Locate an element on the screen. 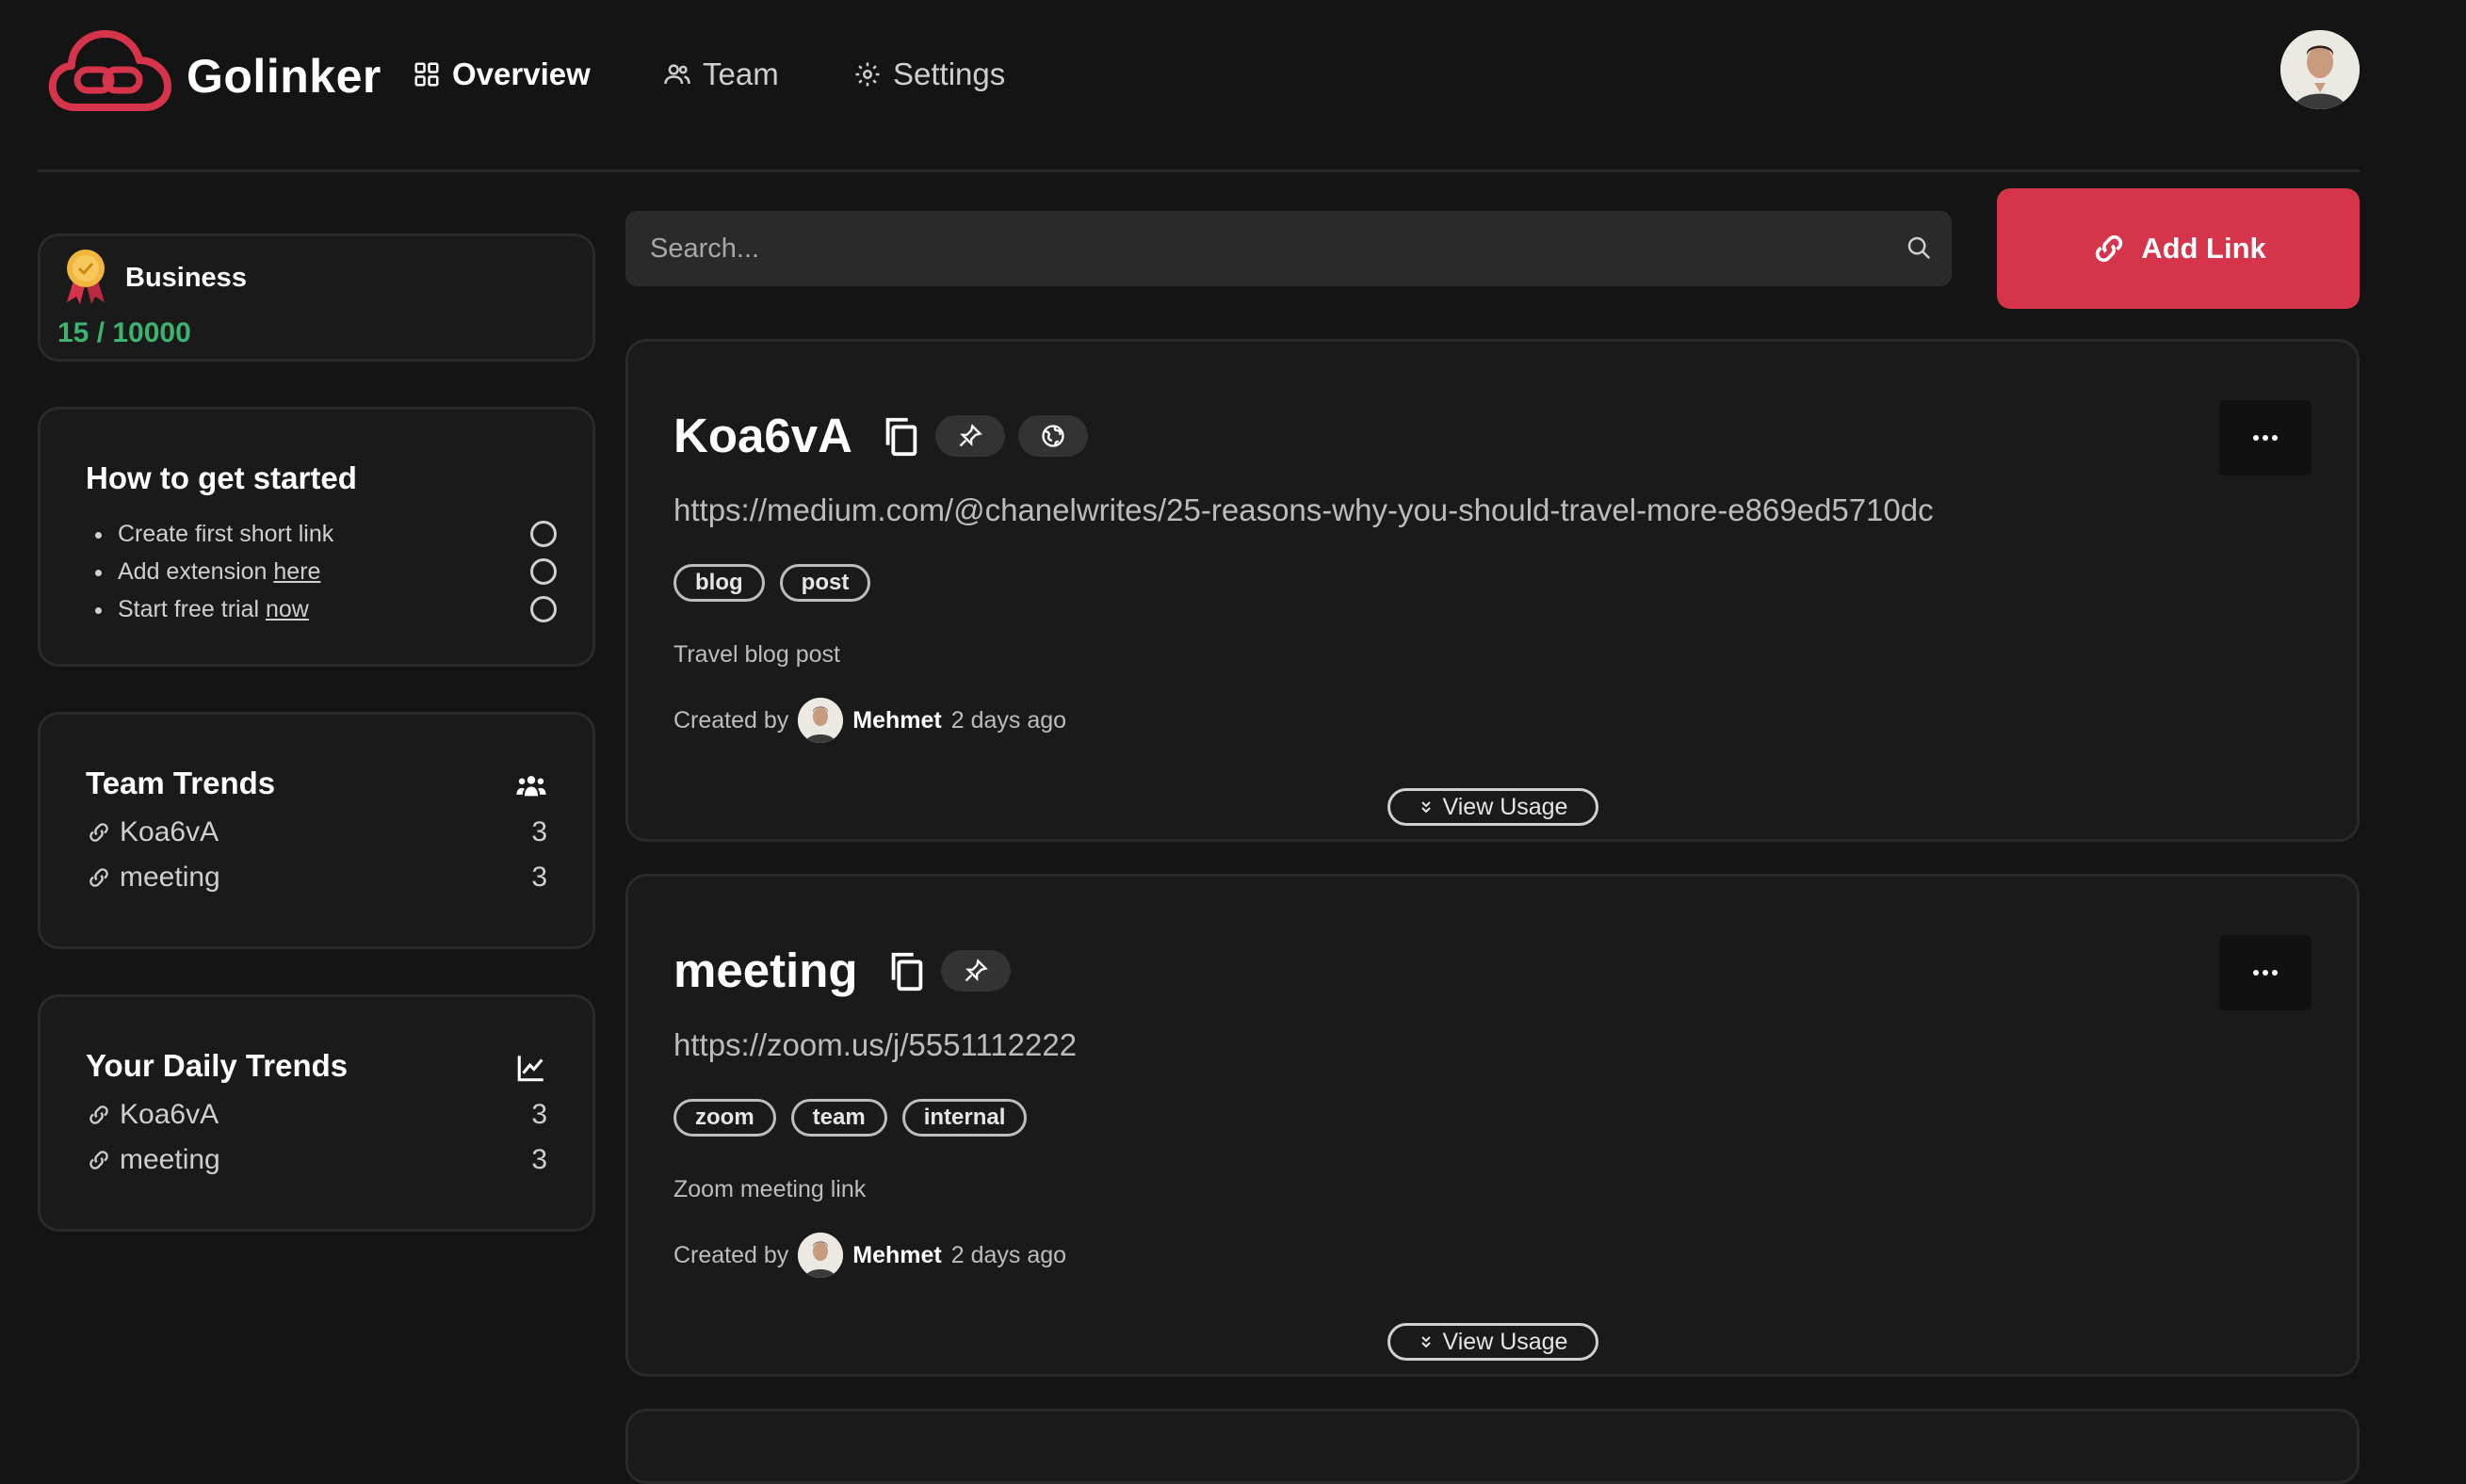  nav-team: Team is located at coordinates (721, 74).